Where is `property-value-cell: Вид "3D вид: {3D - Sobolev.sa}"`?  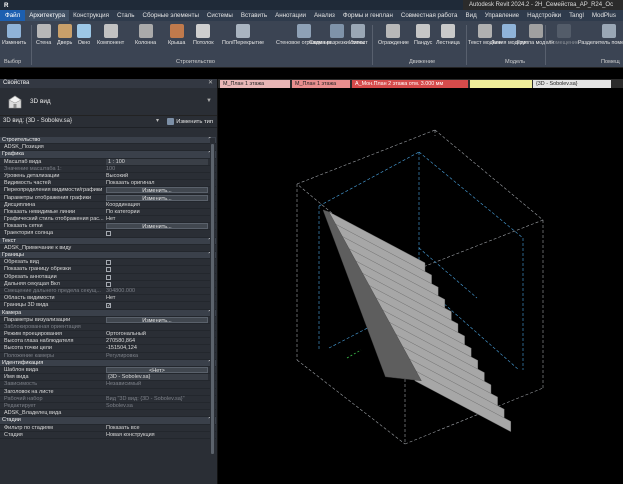 property-value-cell: Вид "3D вид: {3D - Sobolev.sa}" is located at coordinates (156, 399).